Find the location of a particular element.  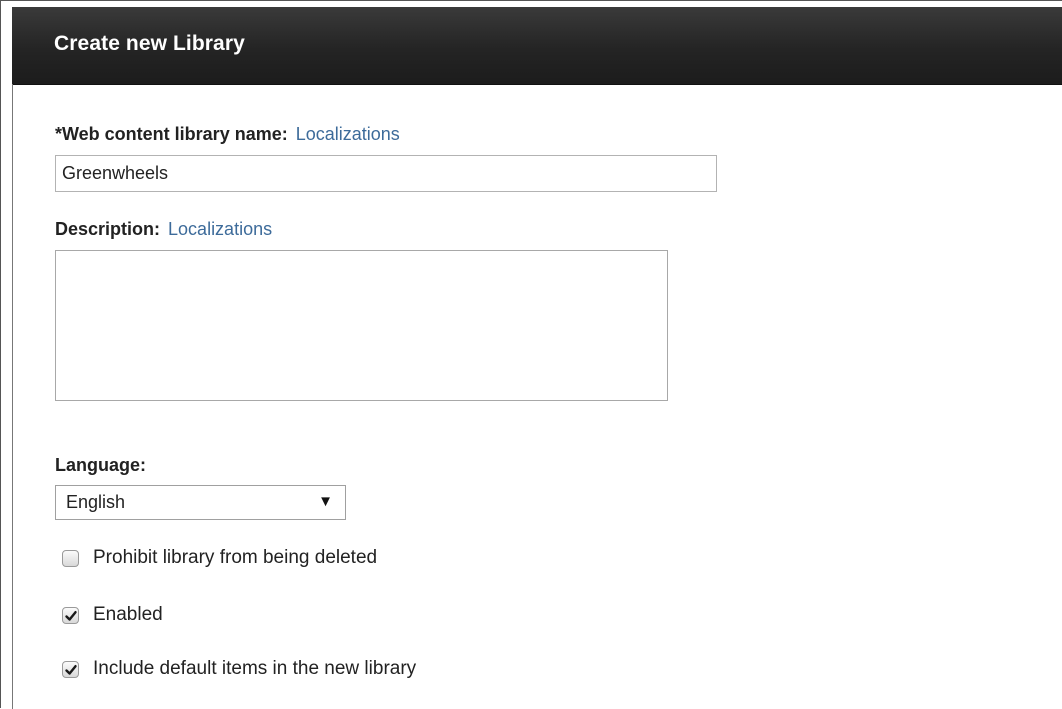

include-default-items-checkbox is located at coordinates (70, 669).